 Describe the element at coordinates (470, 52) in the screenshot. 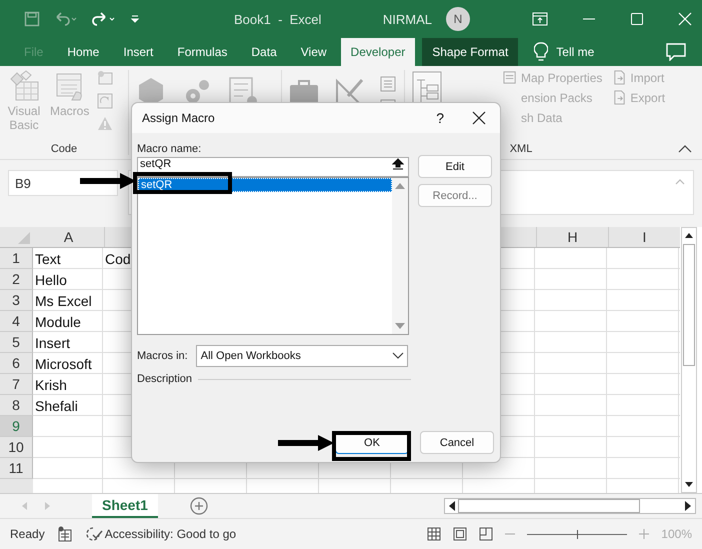

I see `ribbon-tab: Shape Format` at that location.